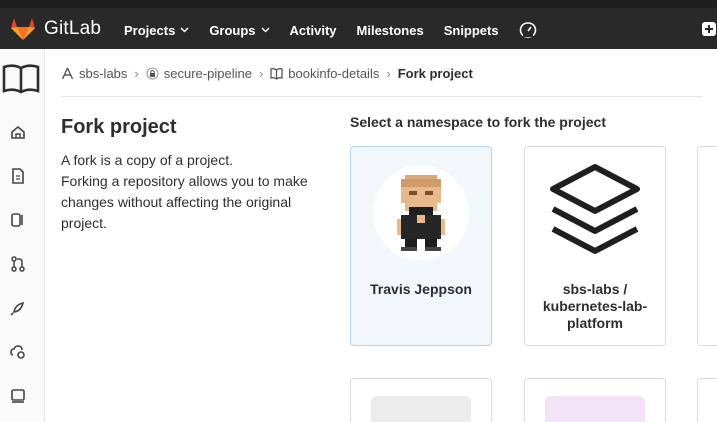 The height and width of the screenshot is (422, 717). What do you see at coordinates (18, 264) in the screenshot?
I see `merge-request-icon` at bounding box center [18, 264].